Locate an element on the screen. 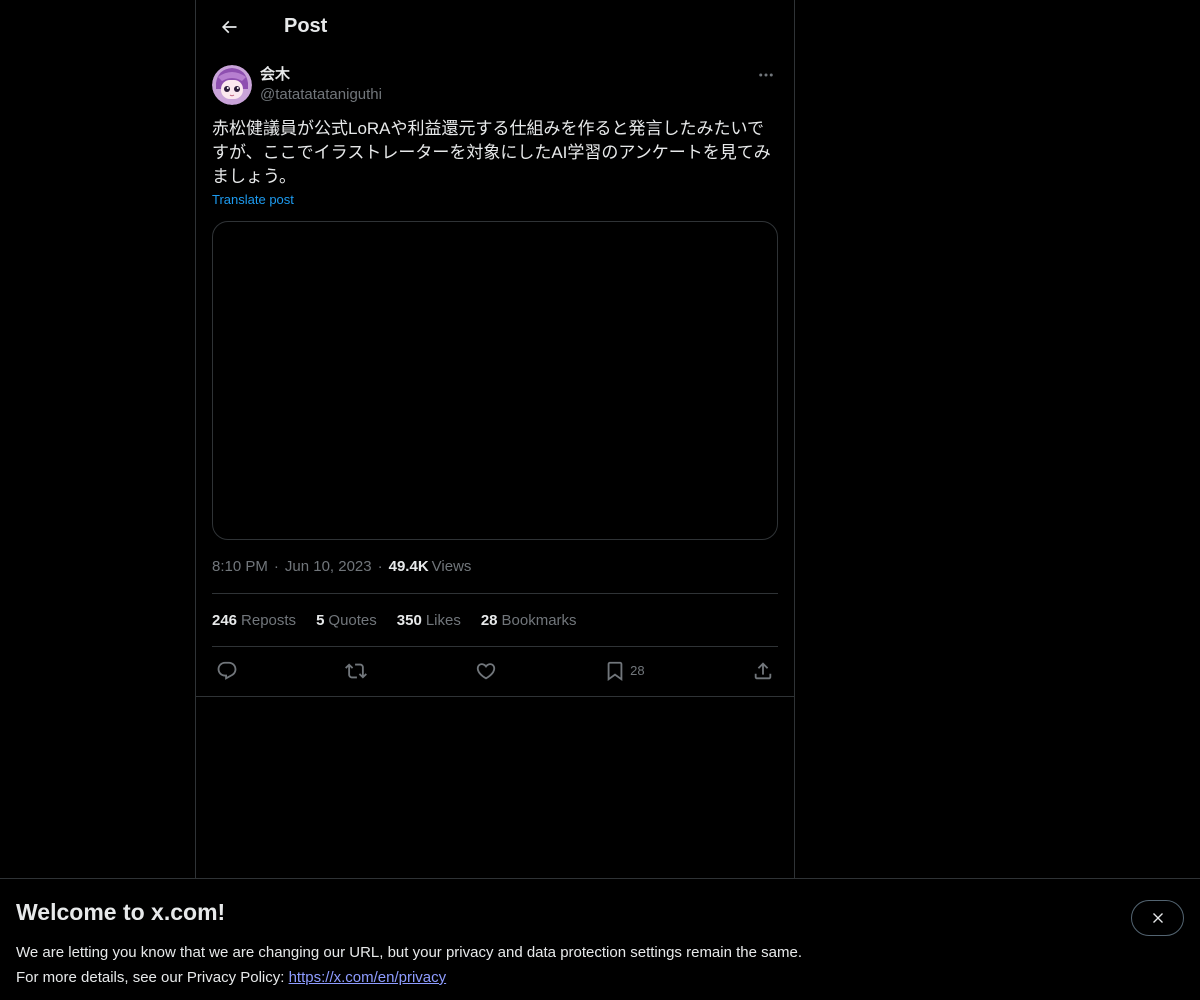 The width and height of the screenshot is (1200, 1000). quotes-stat: 5 Quotes is located at coordinates (346, 620).